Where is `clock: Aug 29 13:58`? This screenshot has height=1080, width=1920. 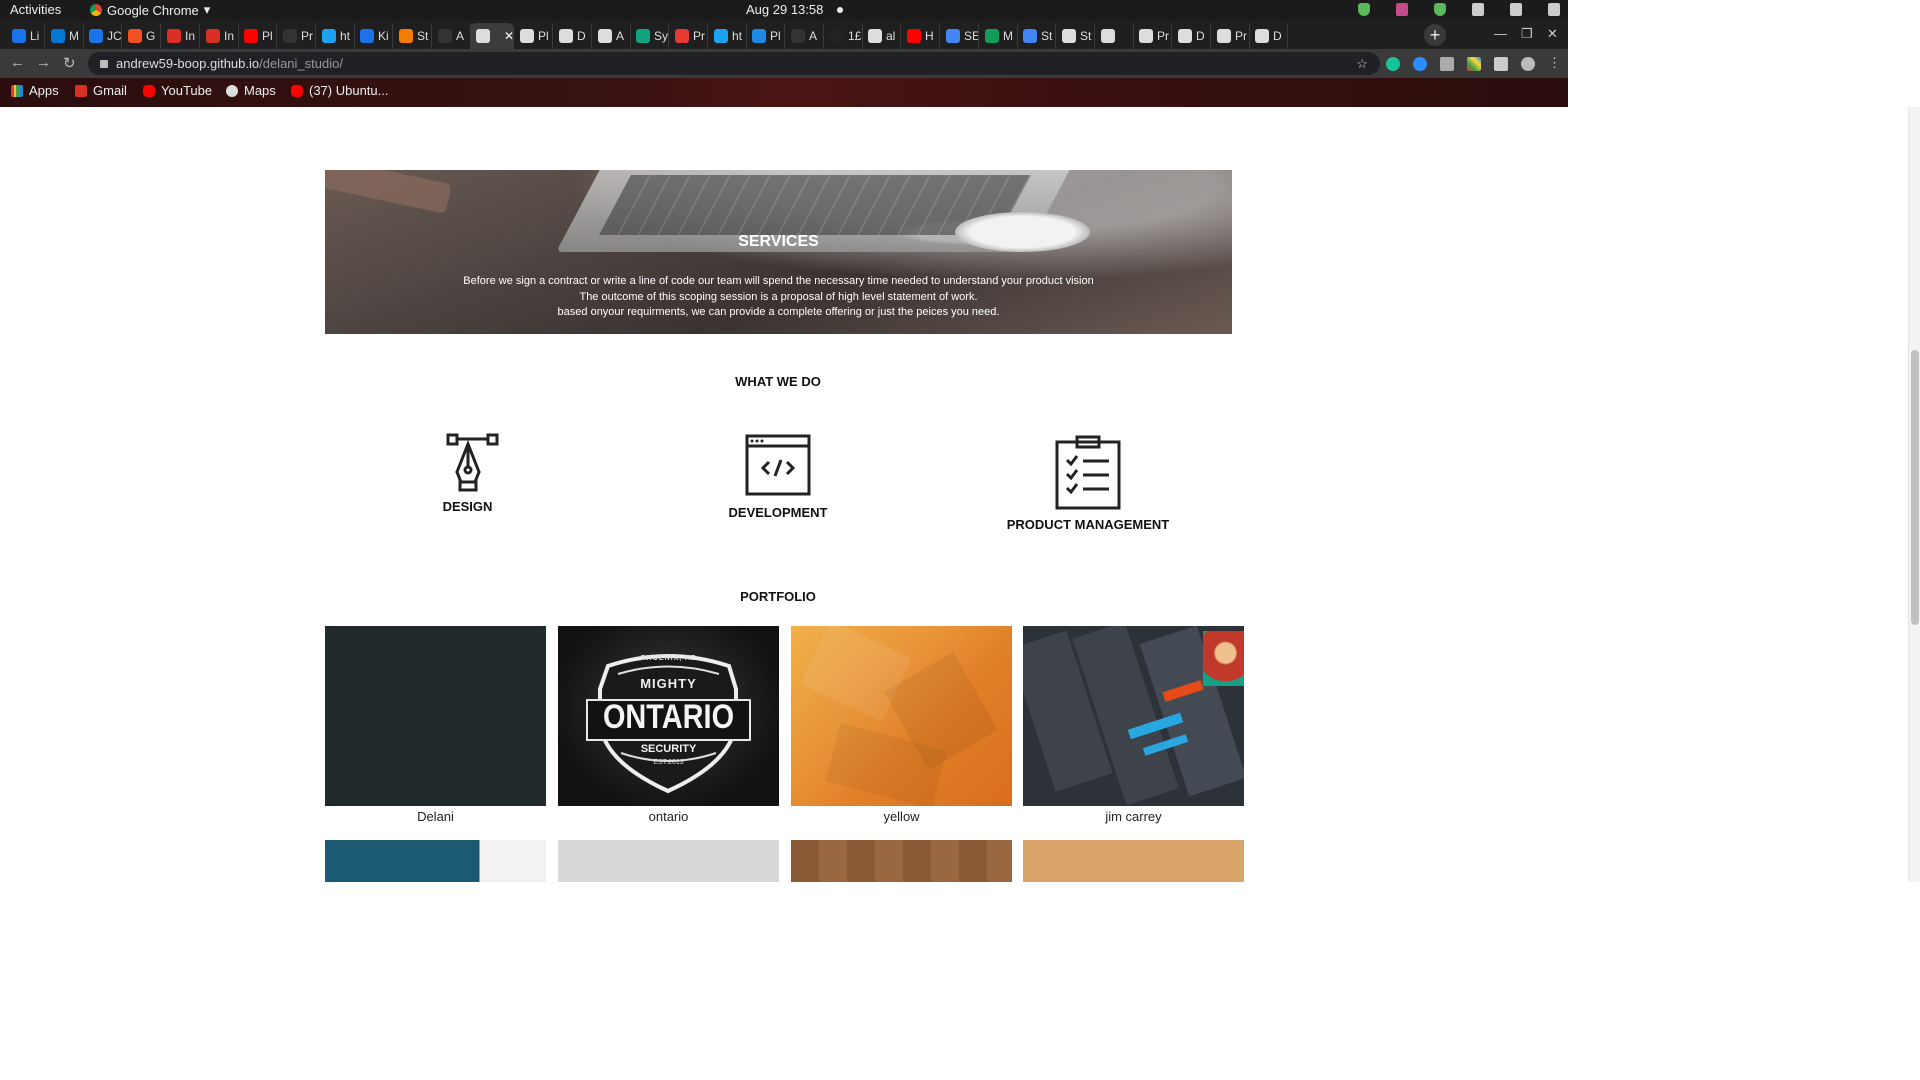 clock: Aug 29 13:58 is located at coordinates (795, 9).